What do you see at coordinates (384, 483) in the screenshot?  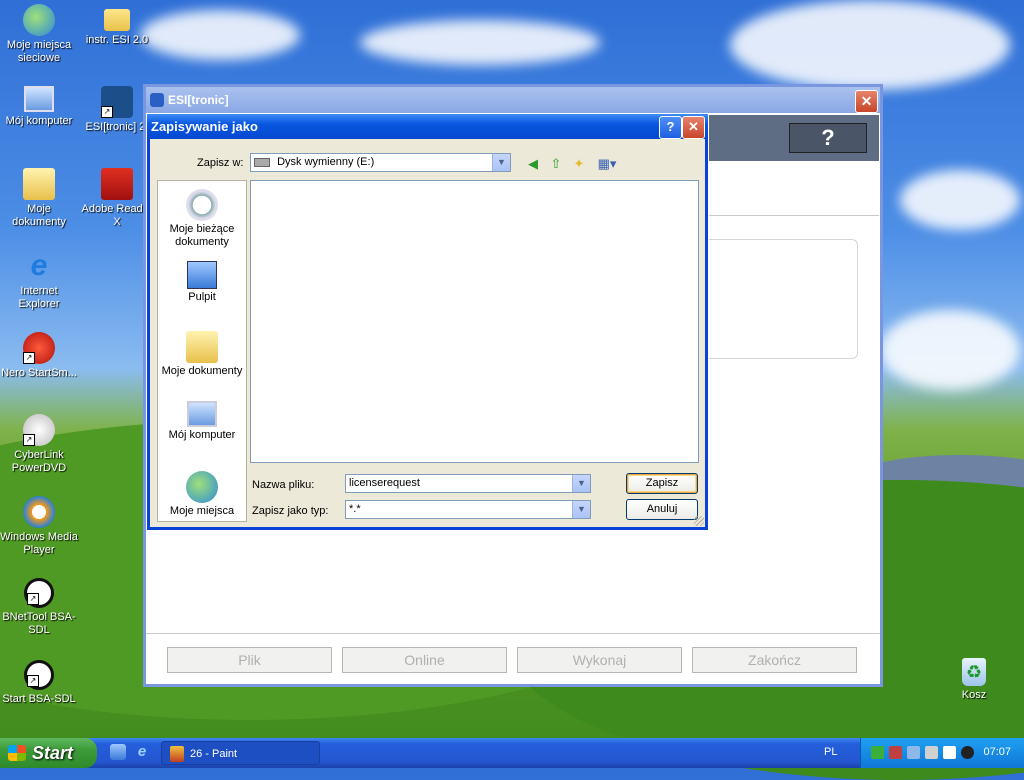 I see `filename-value: licenserequest` at bounding box center [384, 483].